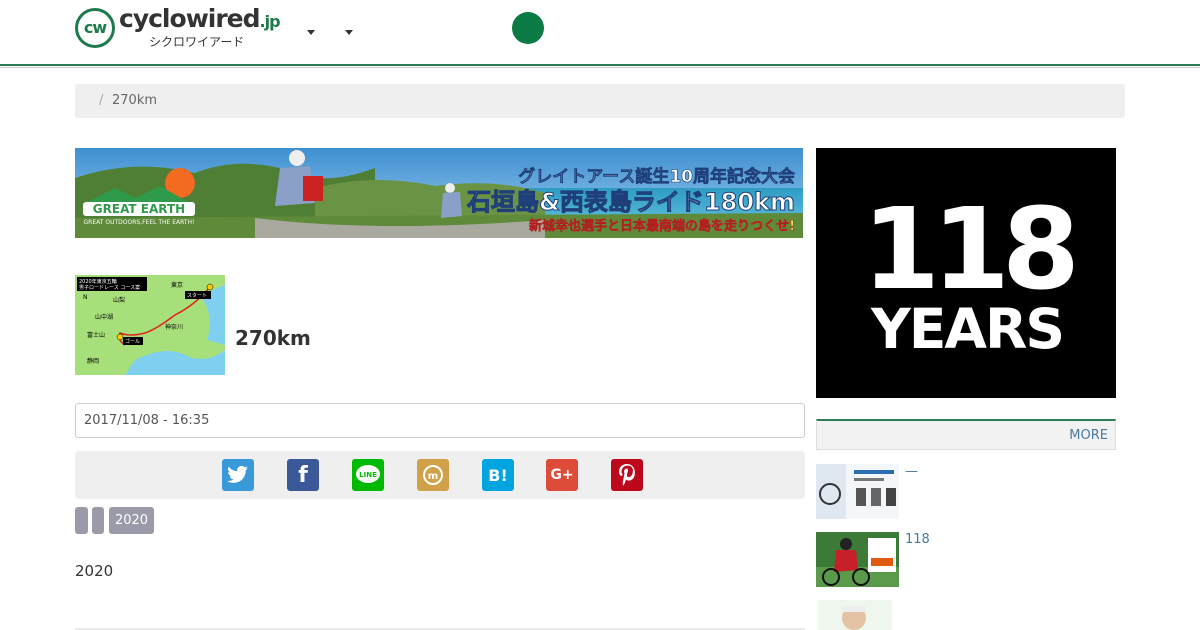 This screenshot has height=630, width=1200. I want to click on pinterest-share-button, so click(627, 475).